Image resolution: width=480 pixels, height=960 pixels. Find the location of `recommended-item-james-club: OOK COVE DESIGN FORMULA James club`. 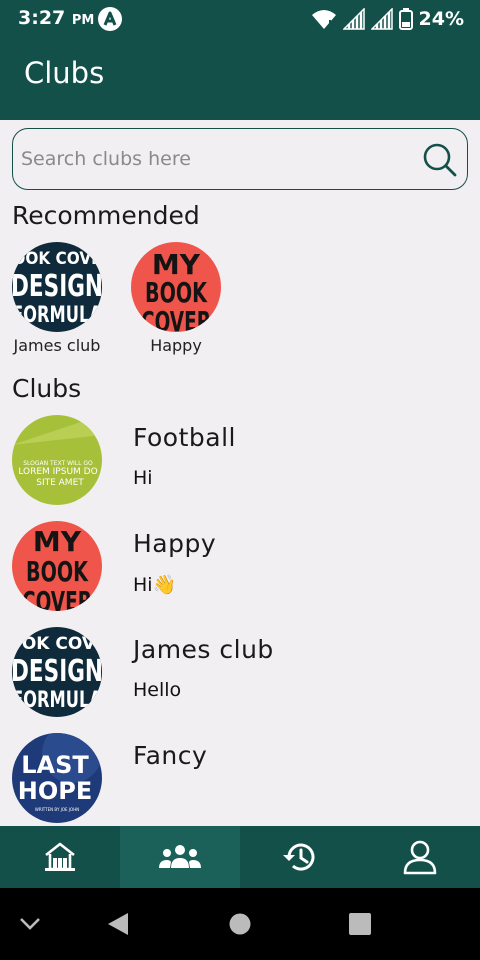

recommended-item-james-club: OOK COVE DESIGN FORMULA James club is located at coordinates (57, 298).